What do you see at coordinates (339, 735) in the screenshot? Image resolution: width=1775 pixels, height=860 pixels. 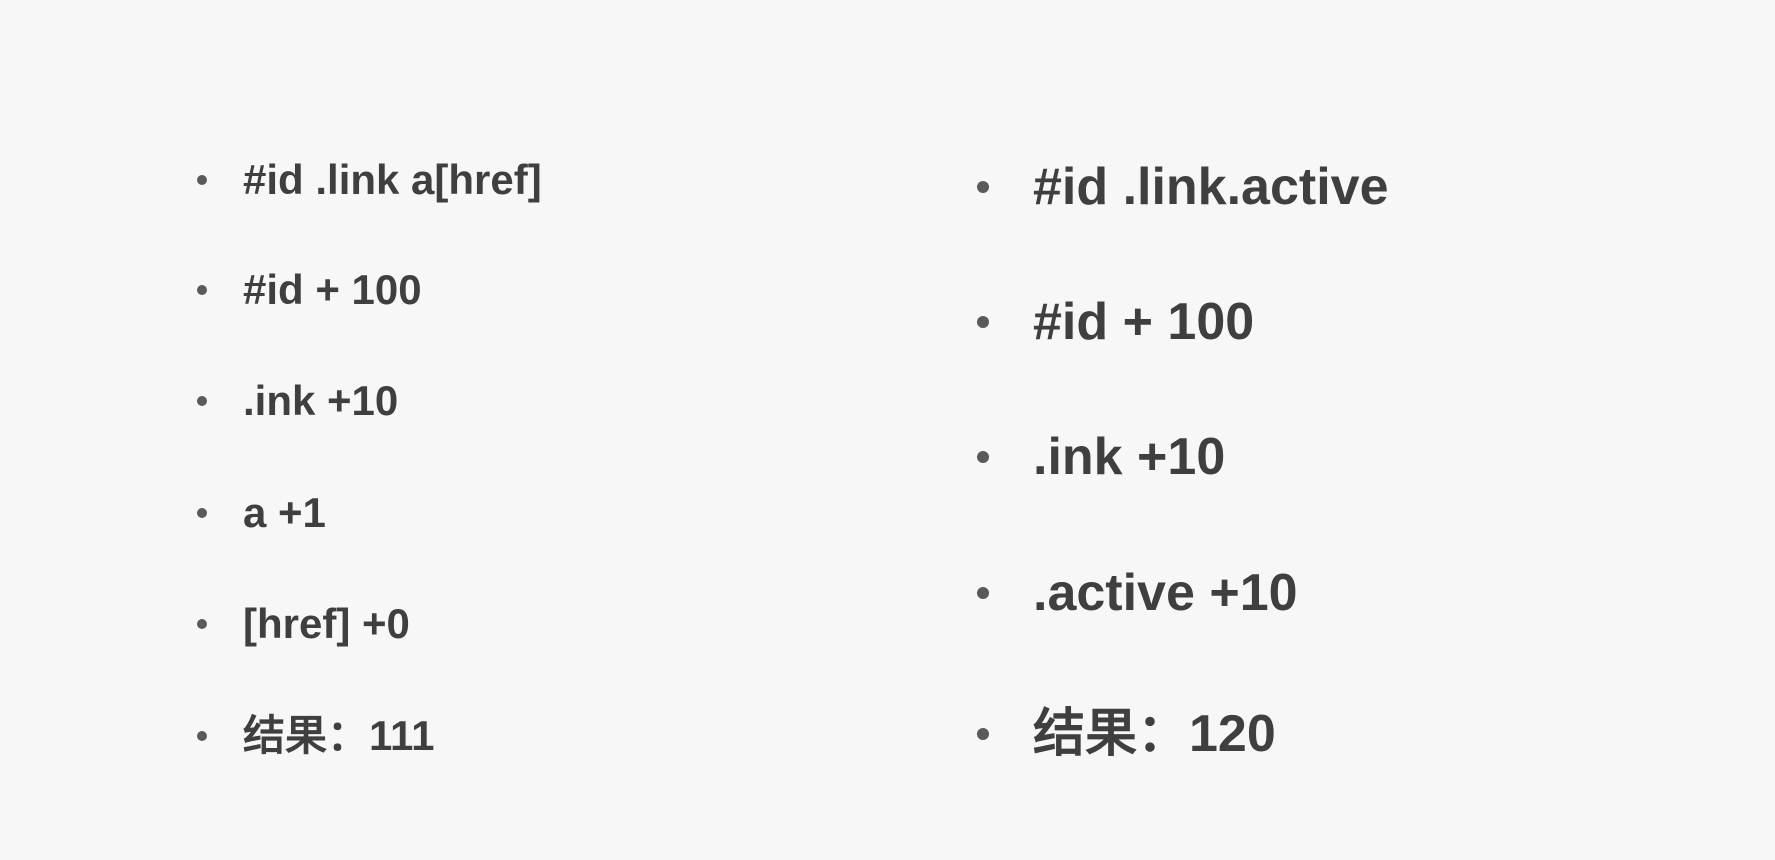 I see `list-item-text: 结果：111` at bounding box center [339, 735].